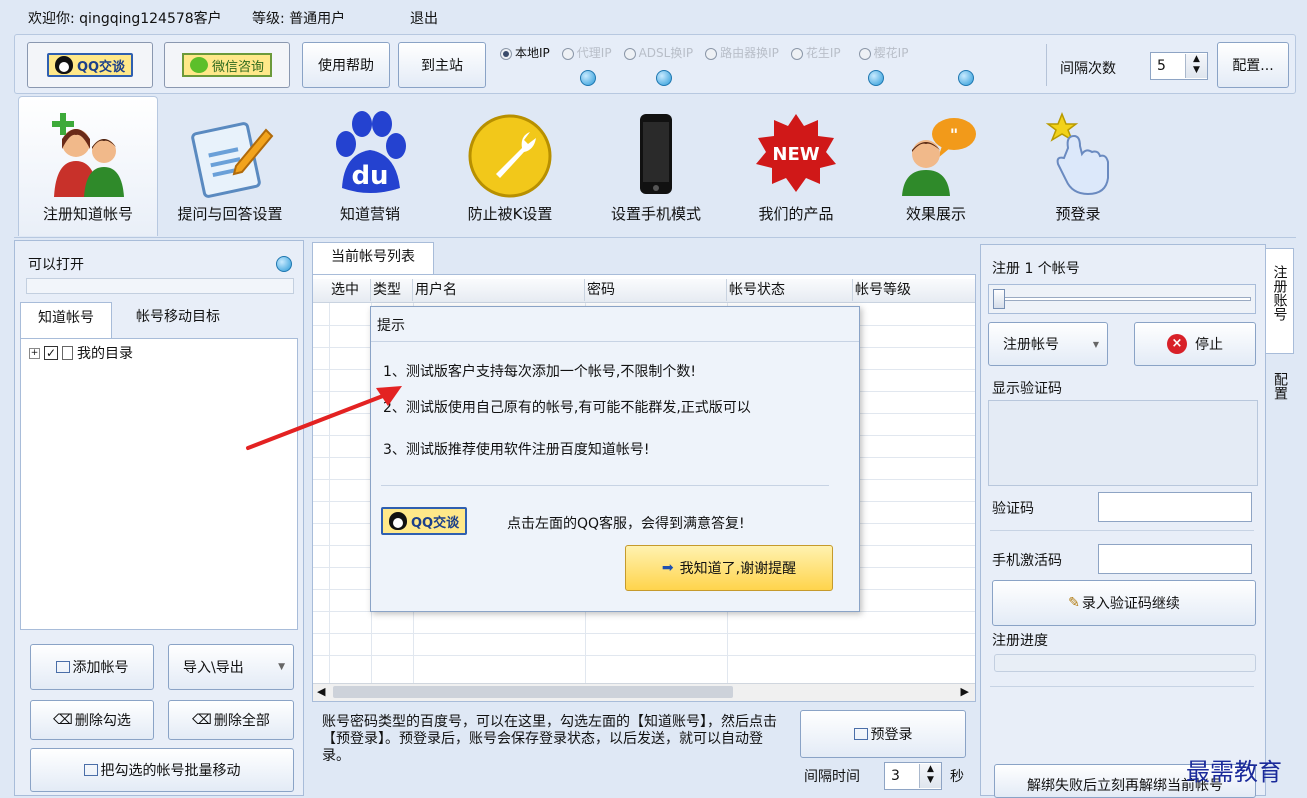 The height and width of the screenshot is (798, 1307). What do you see at coordinates (67, 353) in the screenshot?
I see `document-icon` at bounding box center [67, 353].